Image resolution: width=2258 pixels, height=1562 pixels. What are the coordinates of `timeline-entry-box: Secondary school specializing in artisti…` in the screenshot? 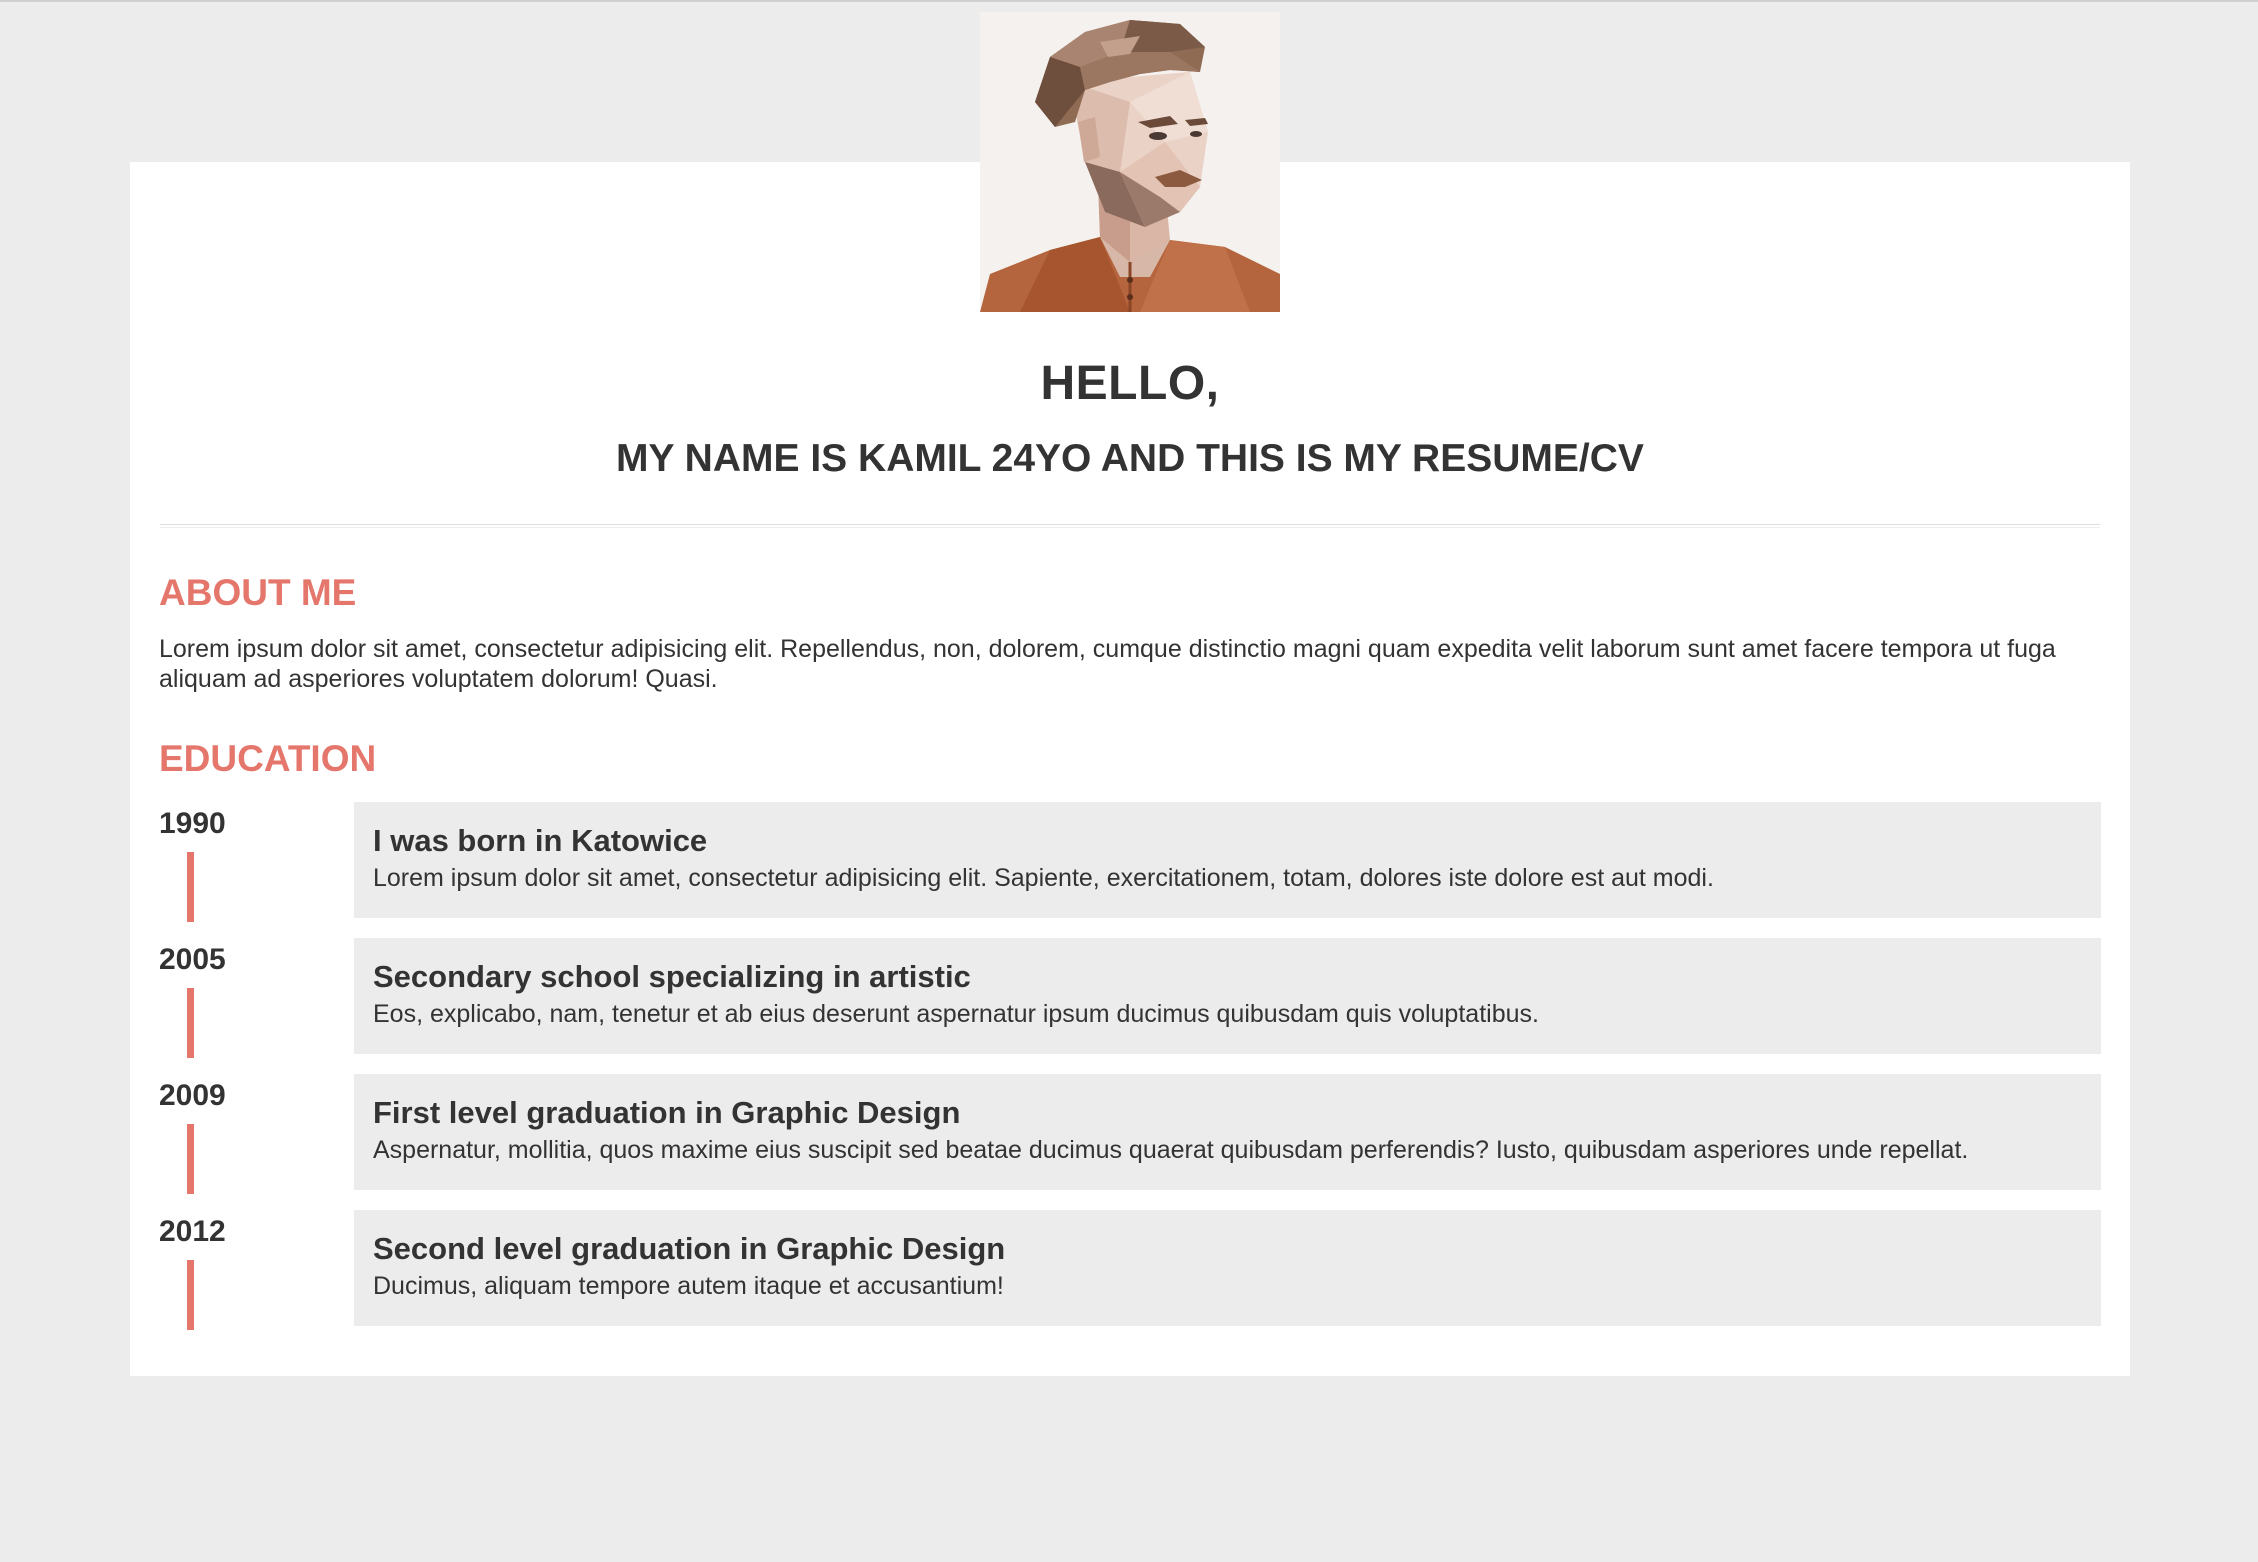 It's located at (1227, 996).